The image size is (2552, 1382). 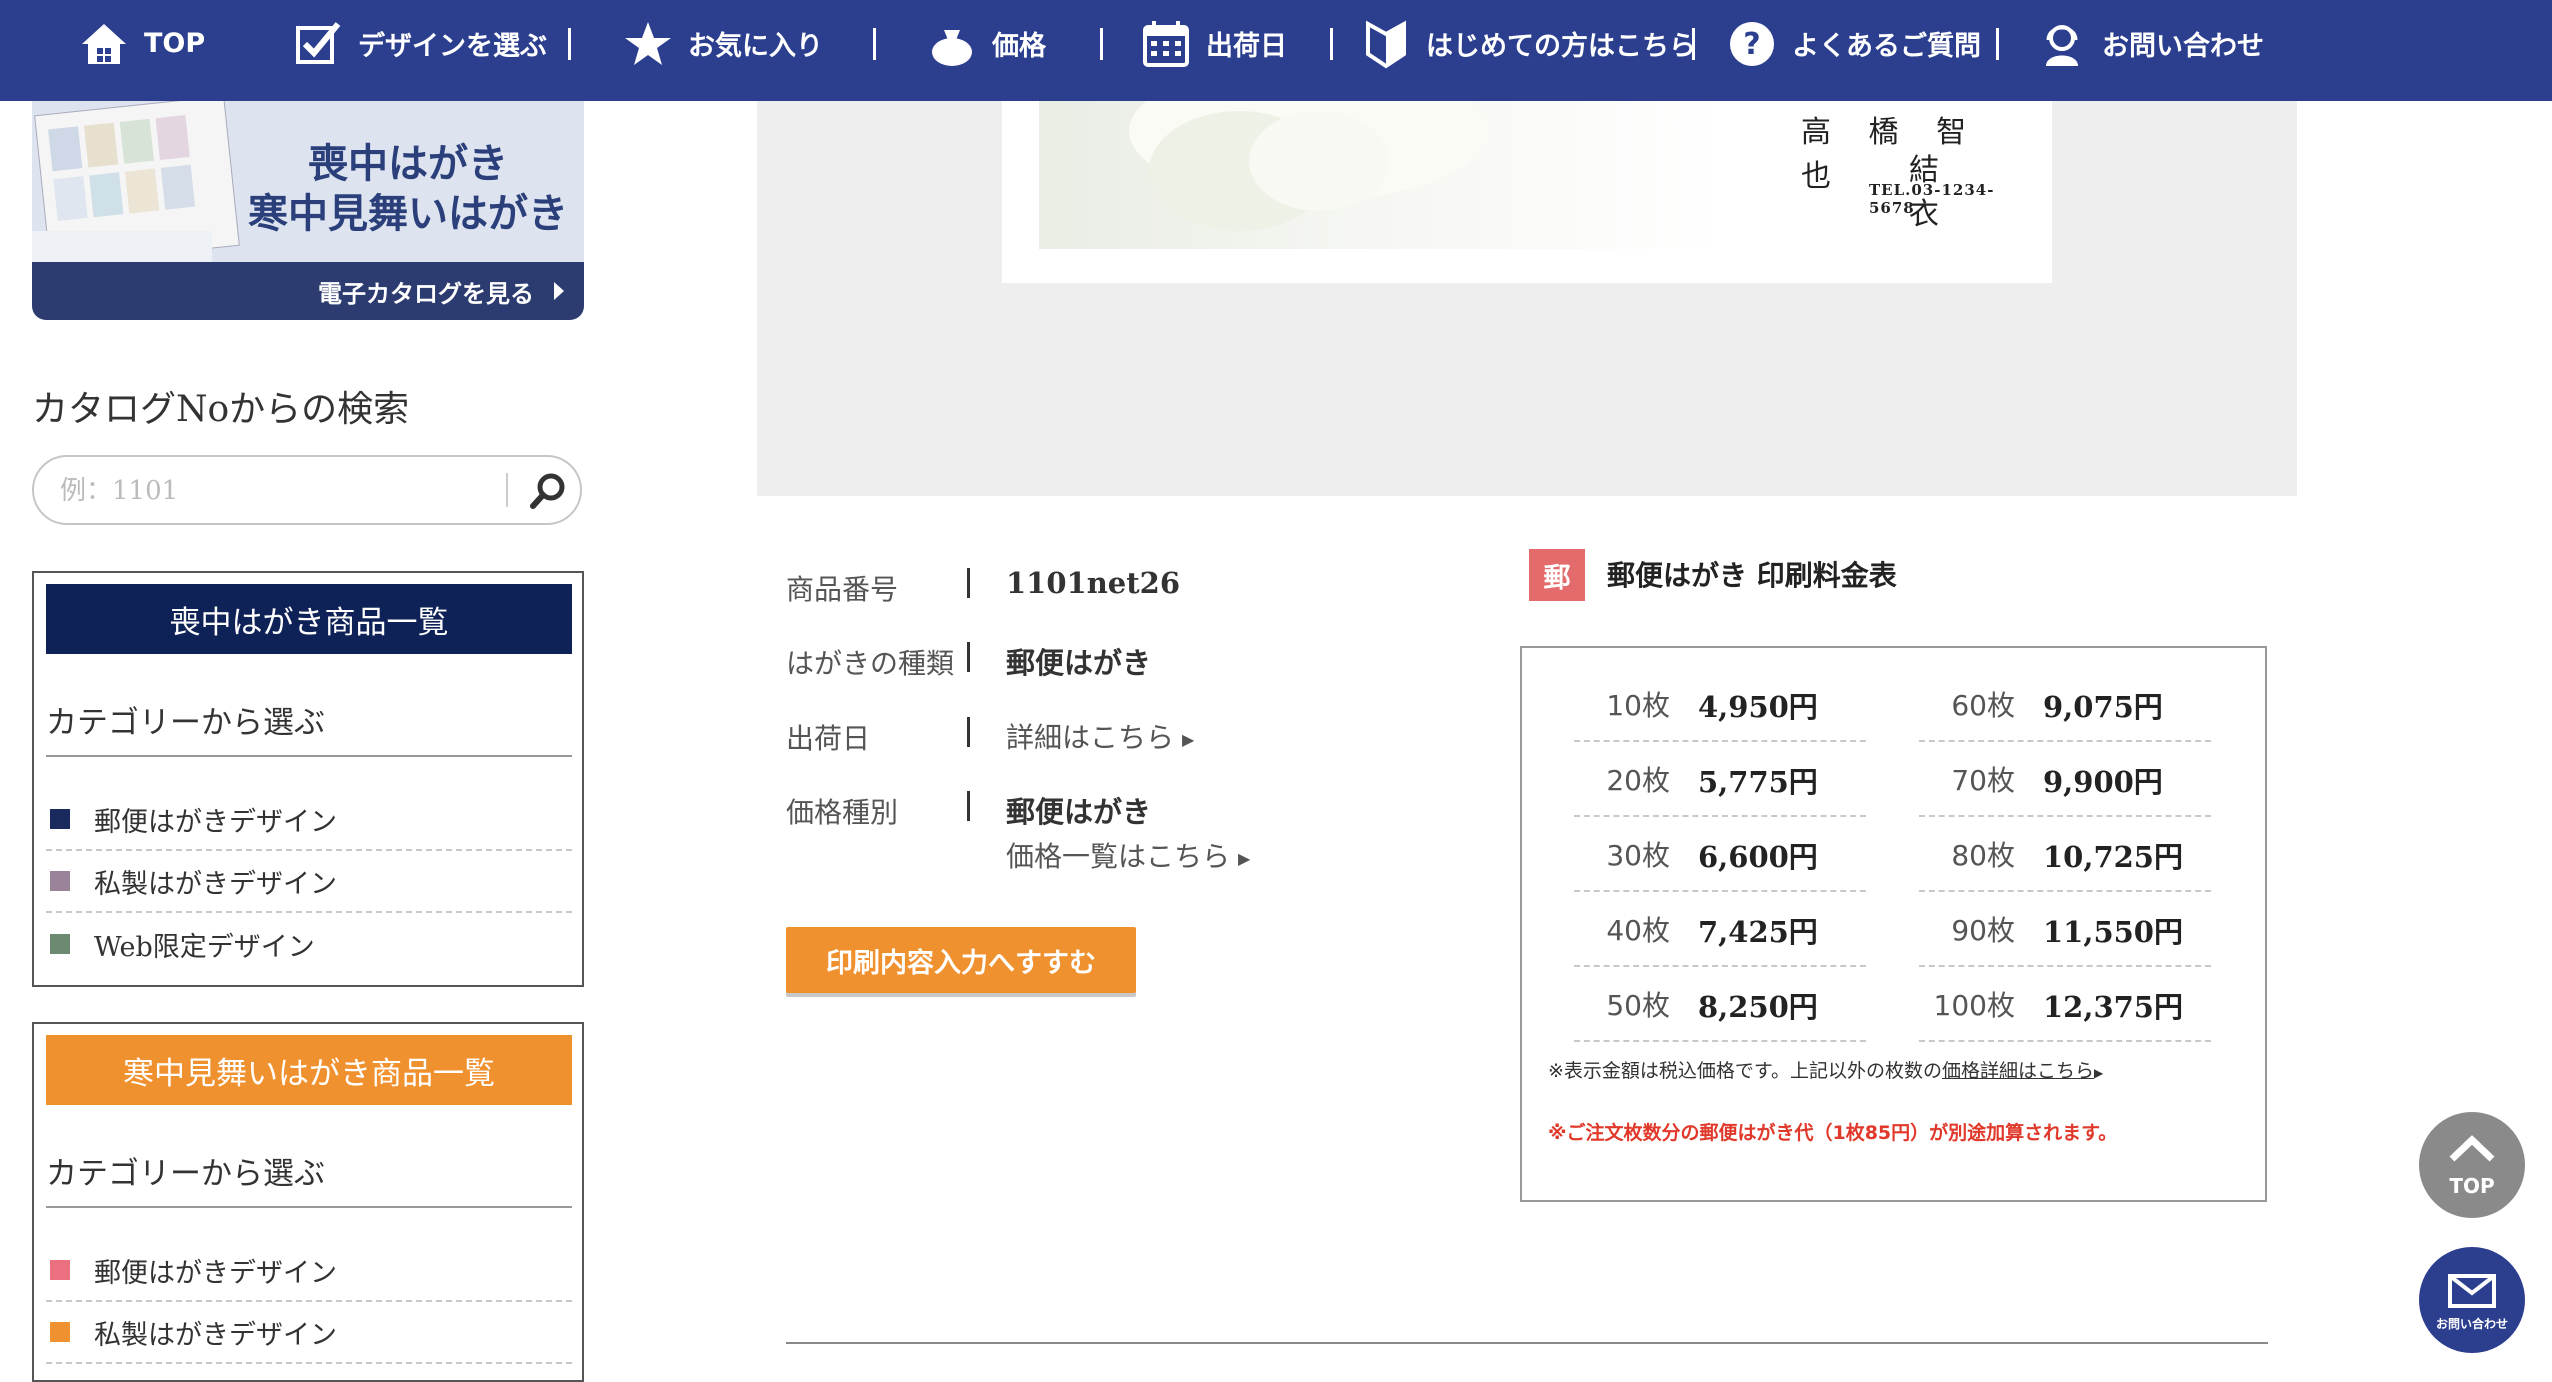 What do you see at coordinates (221, 409) in the screenshot?
I see `catalog-search-heading: カタログNoからの検索` at bounding box center [221, 409].